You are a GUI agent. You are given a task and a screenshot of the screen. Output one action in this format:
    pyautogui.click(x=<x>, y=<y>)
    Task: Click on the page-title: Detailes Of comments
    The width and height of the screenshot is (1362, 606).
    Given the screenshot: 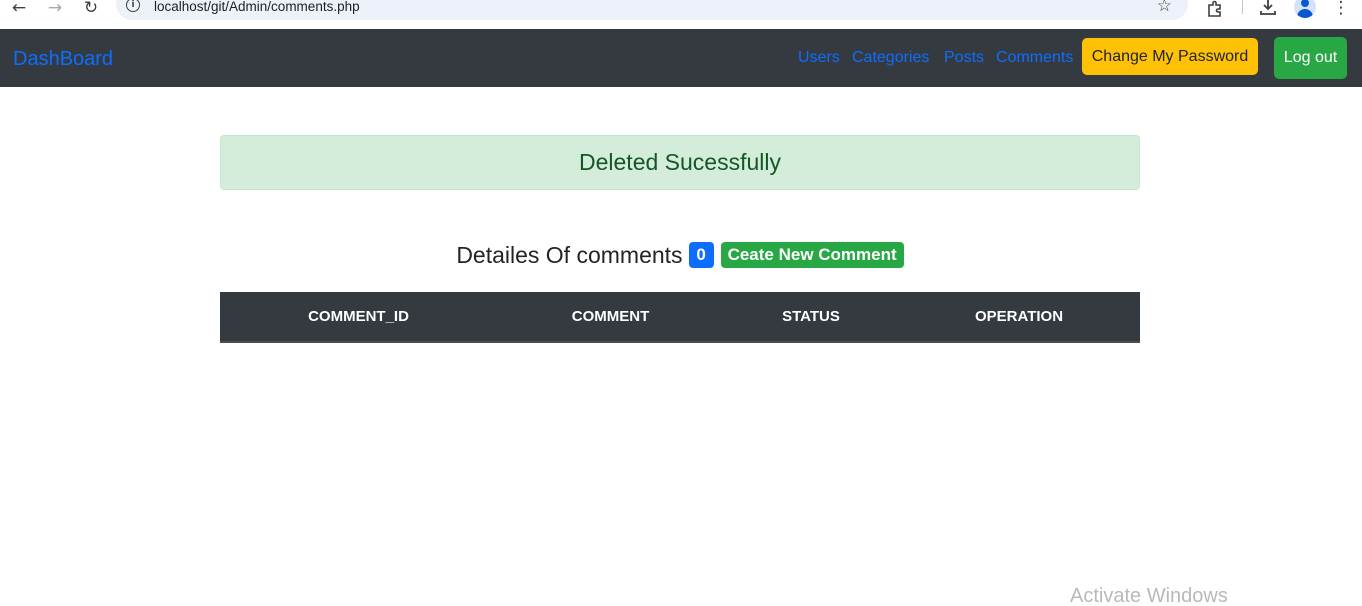 What is the action you would take?
    pyautogui.click(x=569, y=254)
    